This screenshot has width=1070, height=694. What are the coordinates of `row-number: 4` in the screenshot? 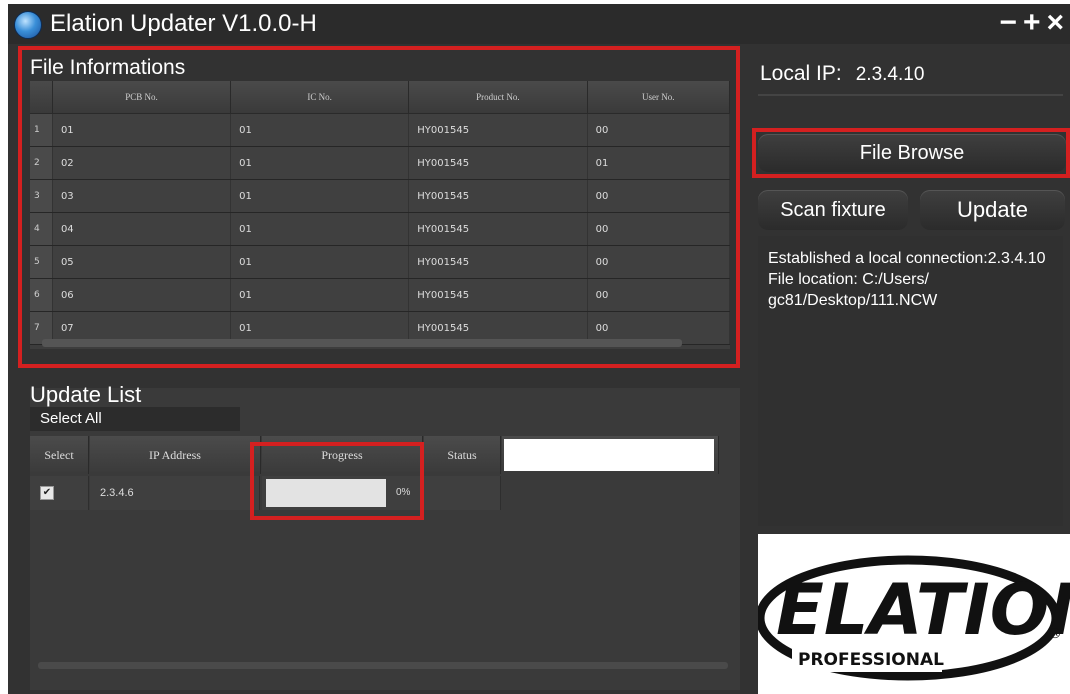 It's located at (41, 229).